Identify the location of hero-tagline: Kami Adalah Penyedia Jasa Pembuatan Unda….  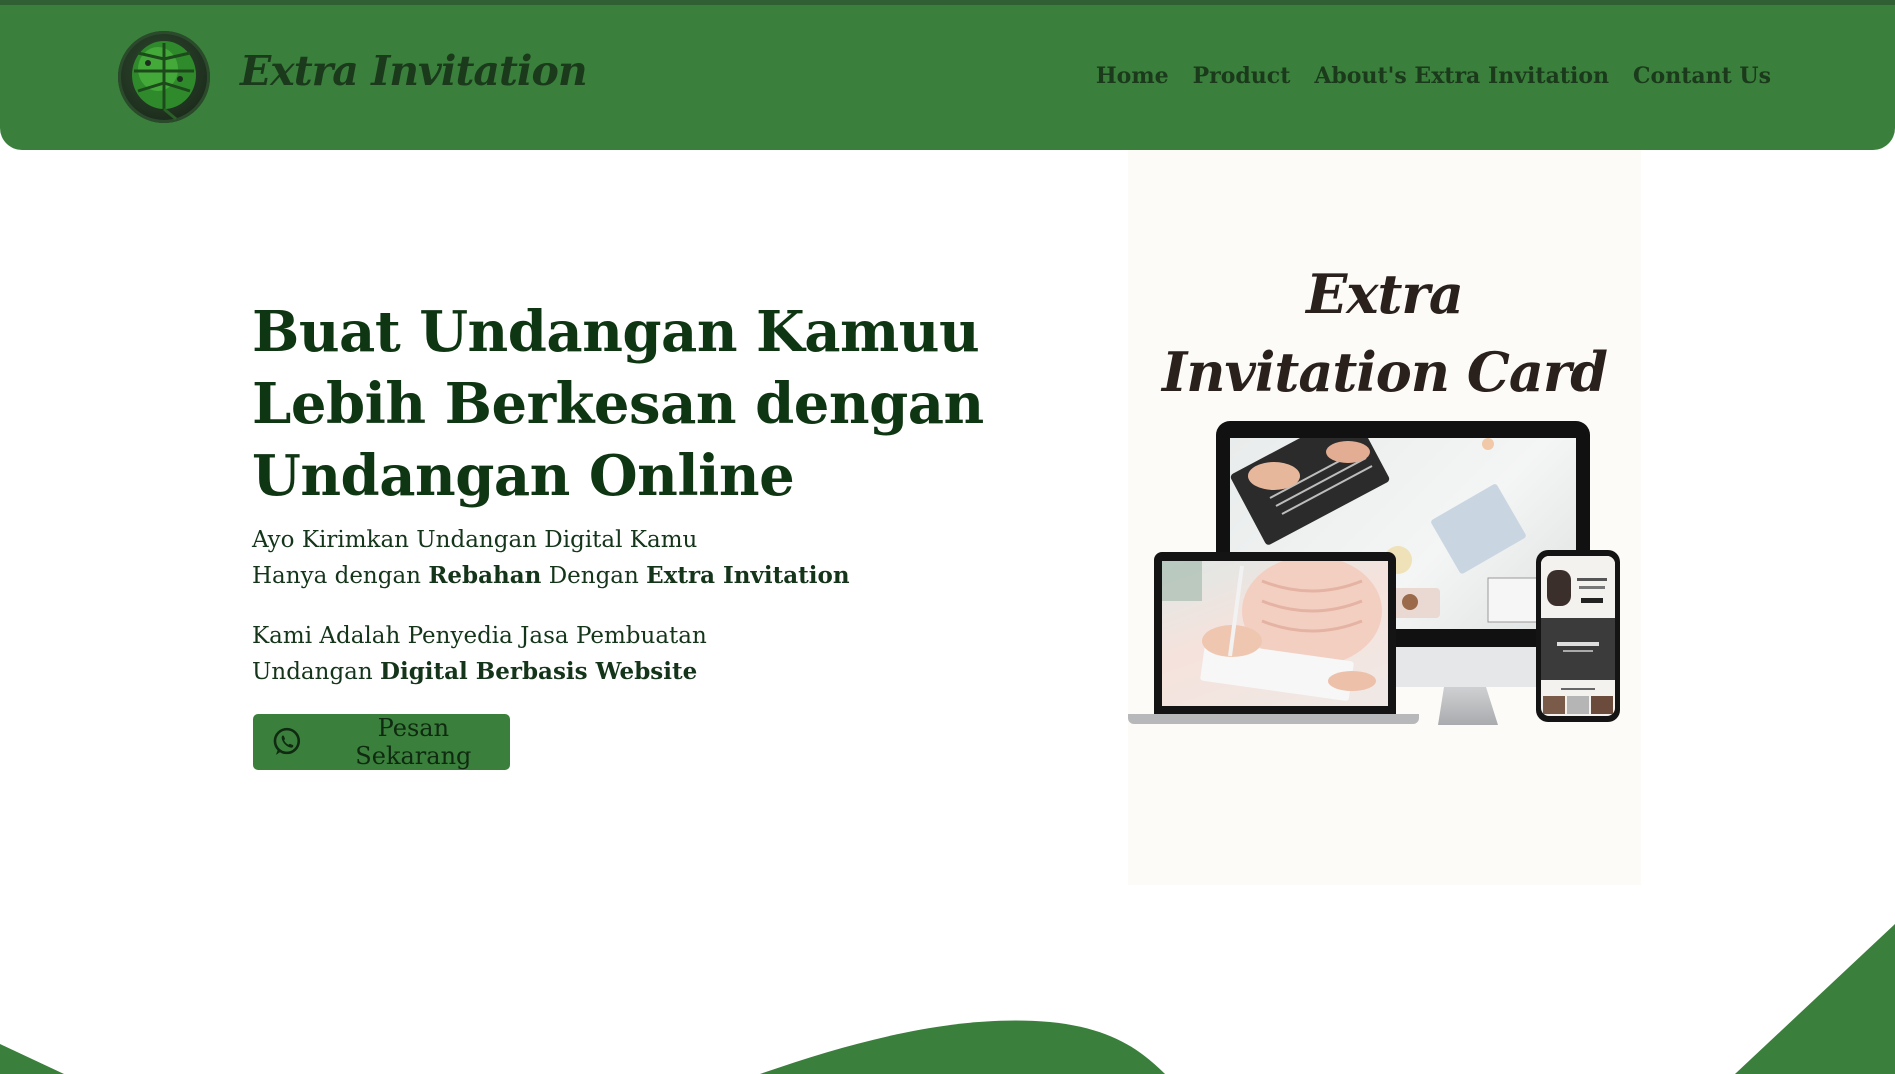
(562, 654).